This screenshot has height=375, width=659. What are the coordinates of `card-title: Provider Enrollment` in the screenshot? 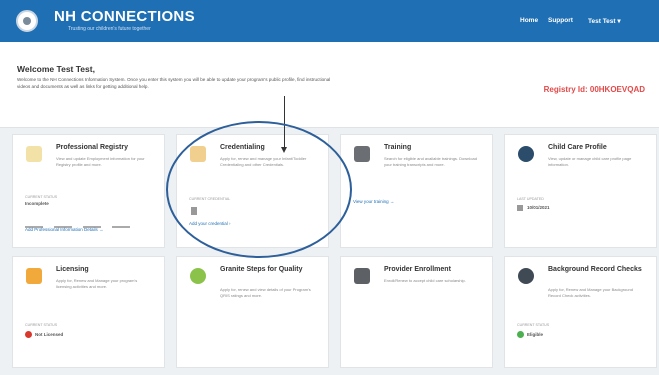 It's located at (417, 269).